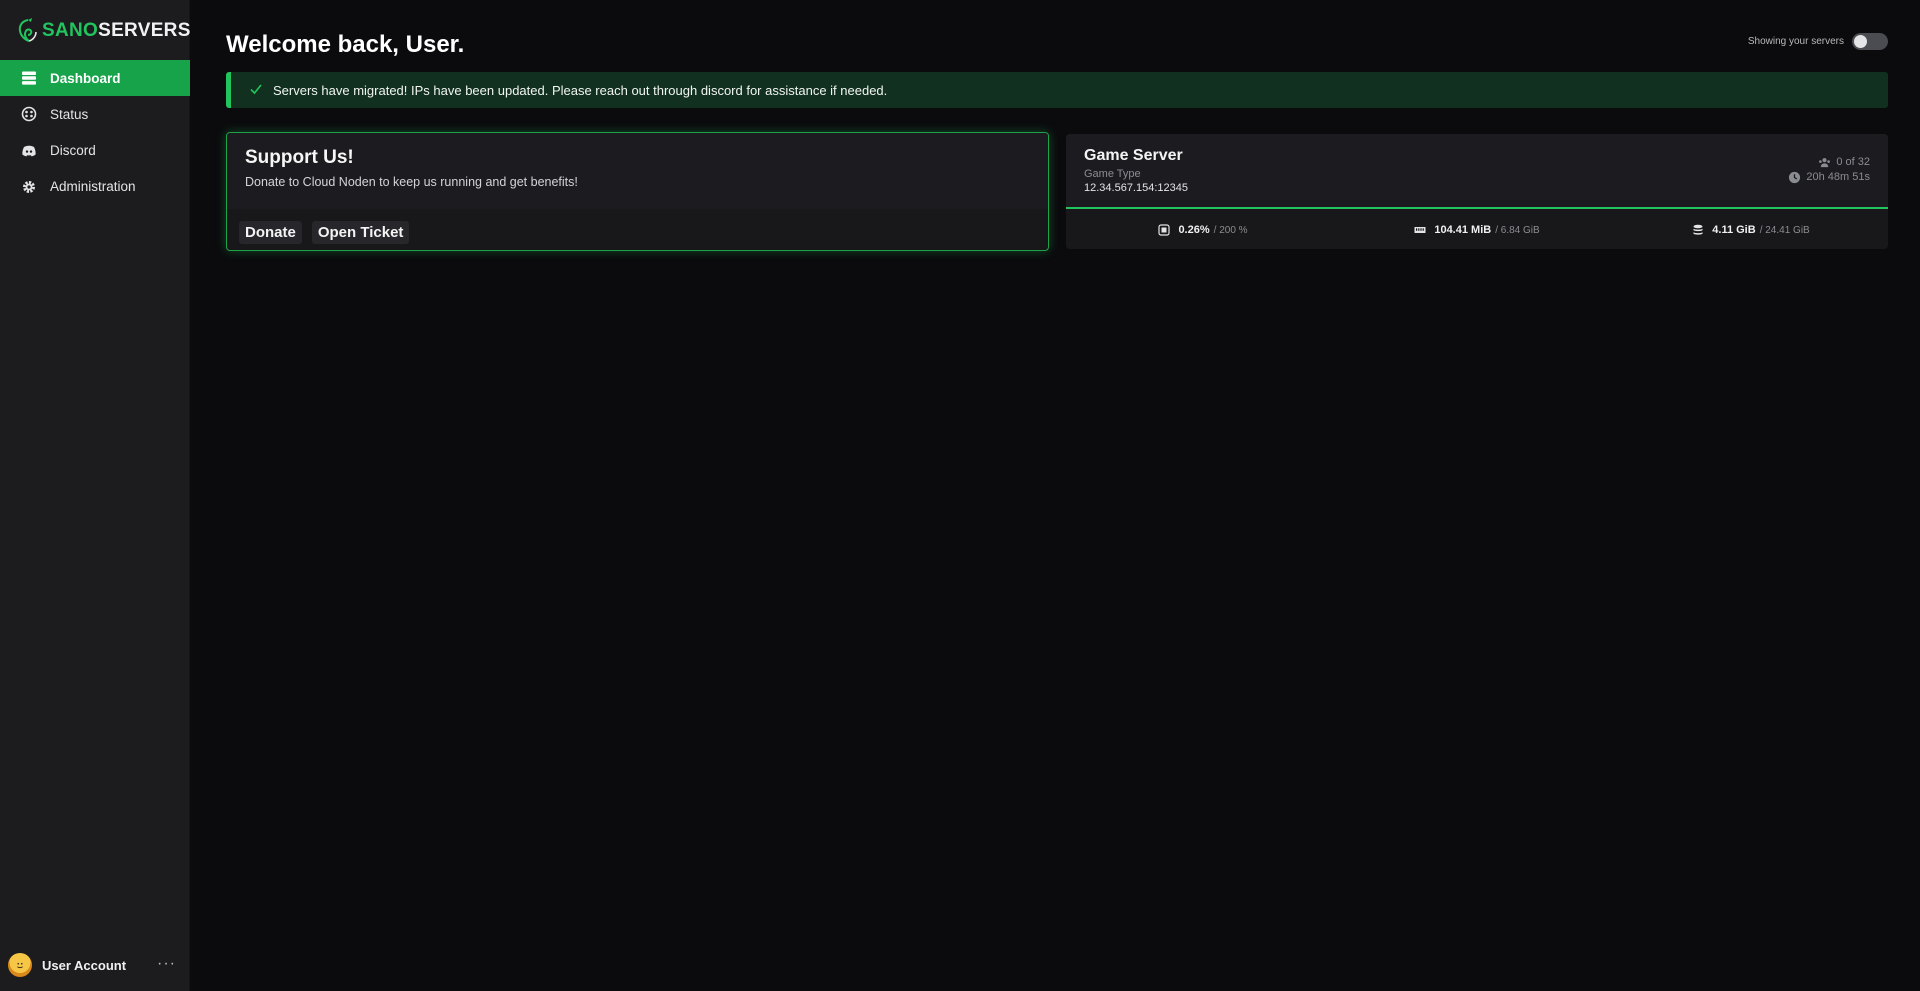 This screenshot has width=1920, height=991. What do you see at coordinates (70, 30) in the screenshot?
I see `brand-name-part-a: SANO` at bounding box center [70, 30].